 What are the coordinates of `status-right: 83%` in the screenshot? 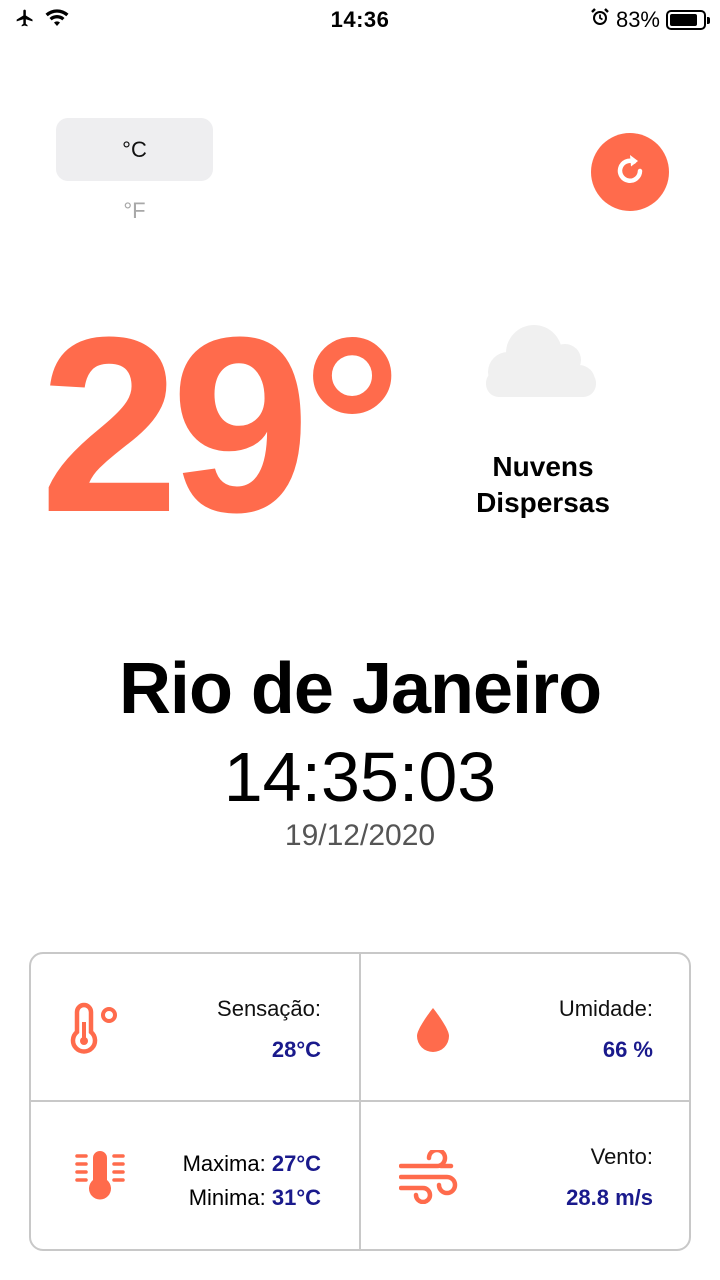 It's located at (650, 20).